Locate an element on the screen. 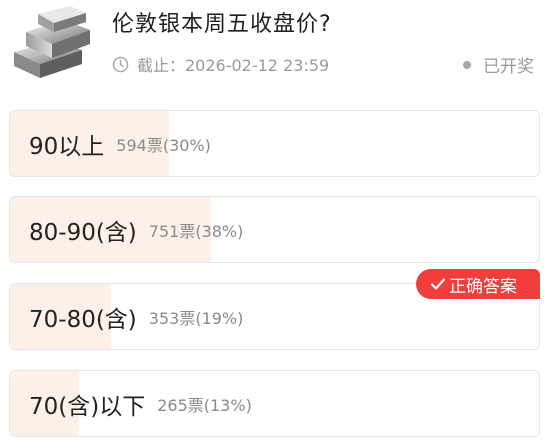  check-icon is located at coordinates (438, 284).